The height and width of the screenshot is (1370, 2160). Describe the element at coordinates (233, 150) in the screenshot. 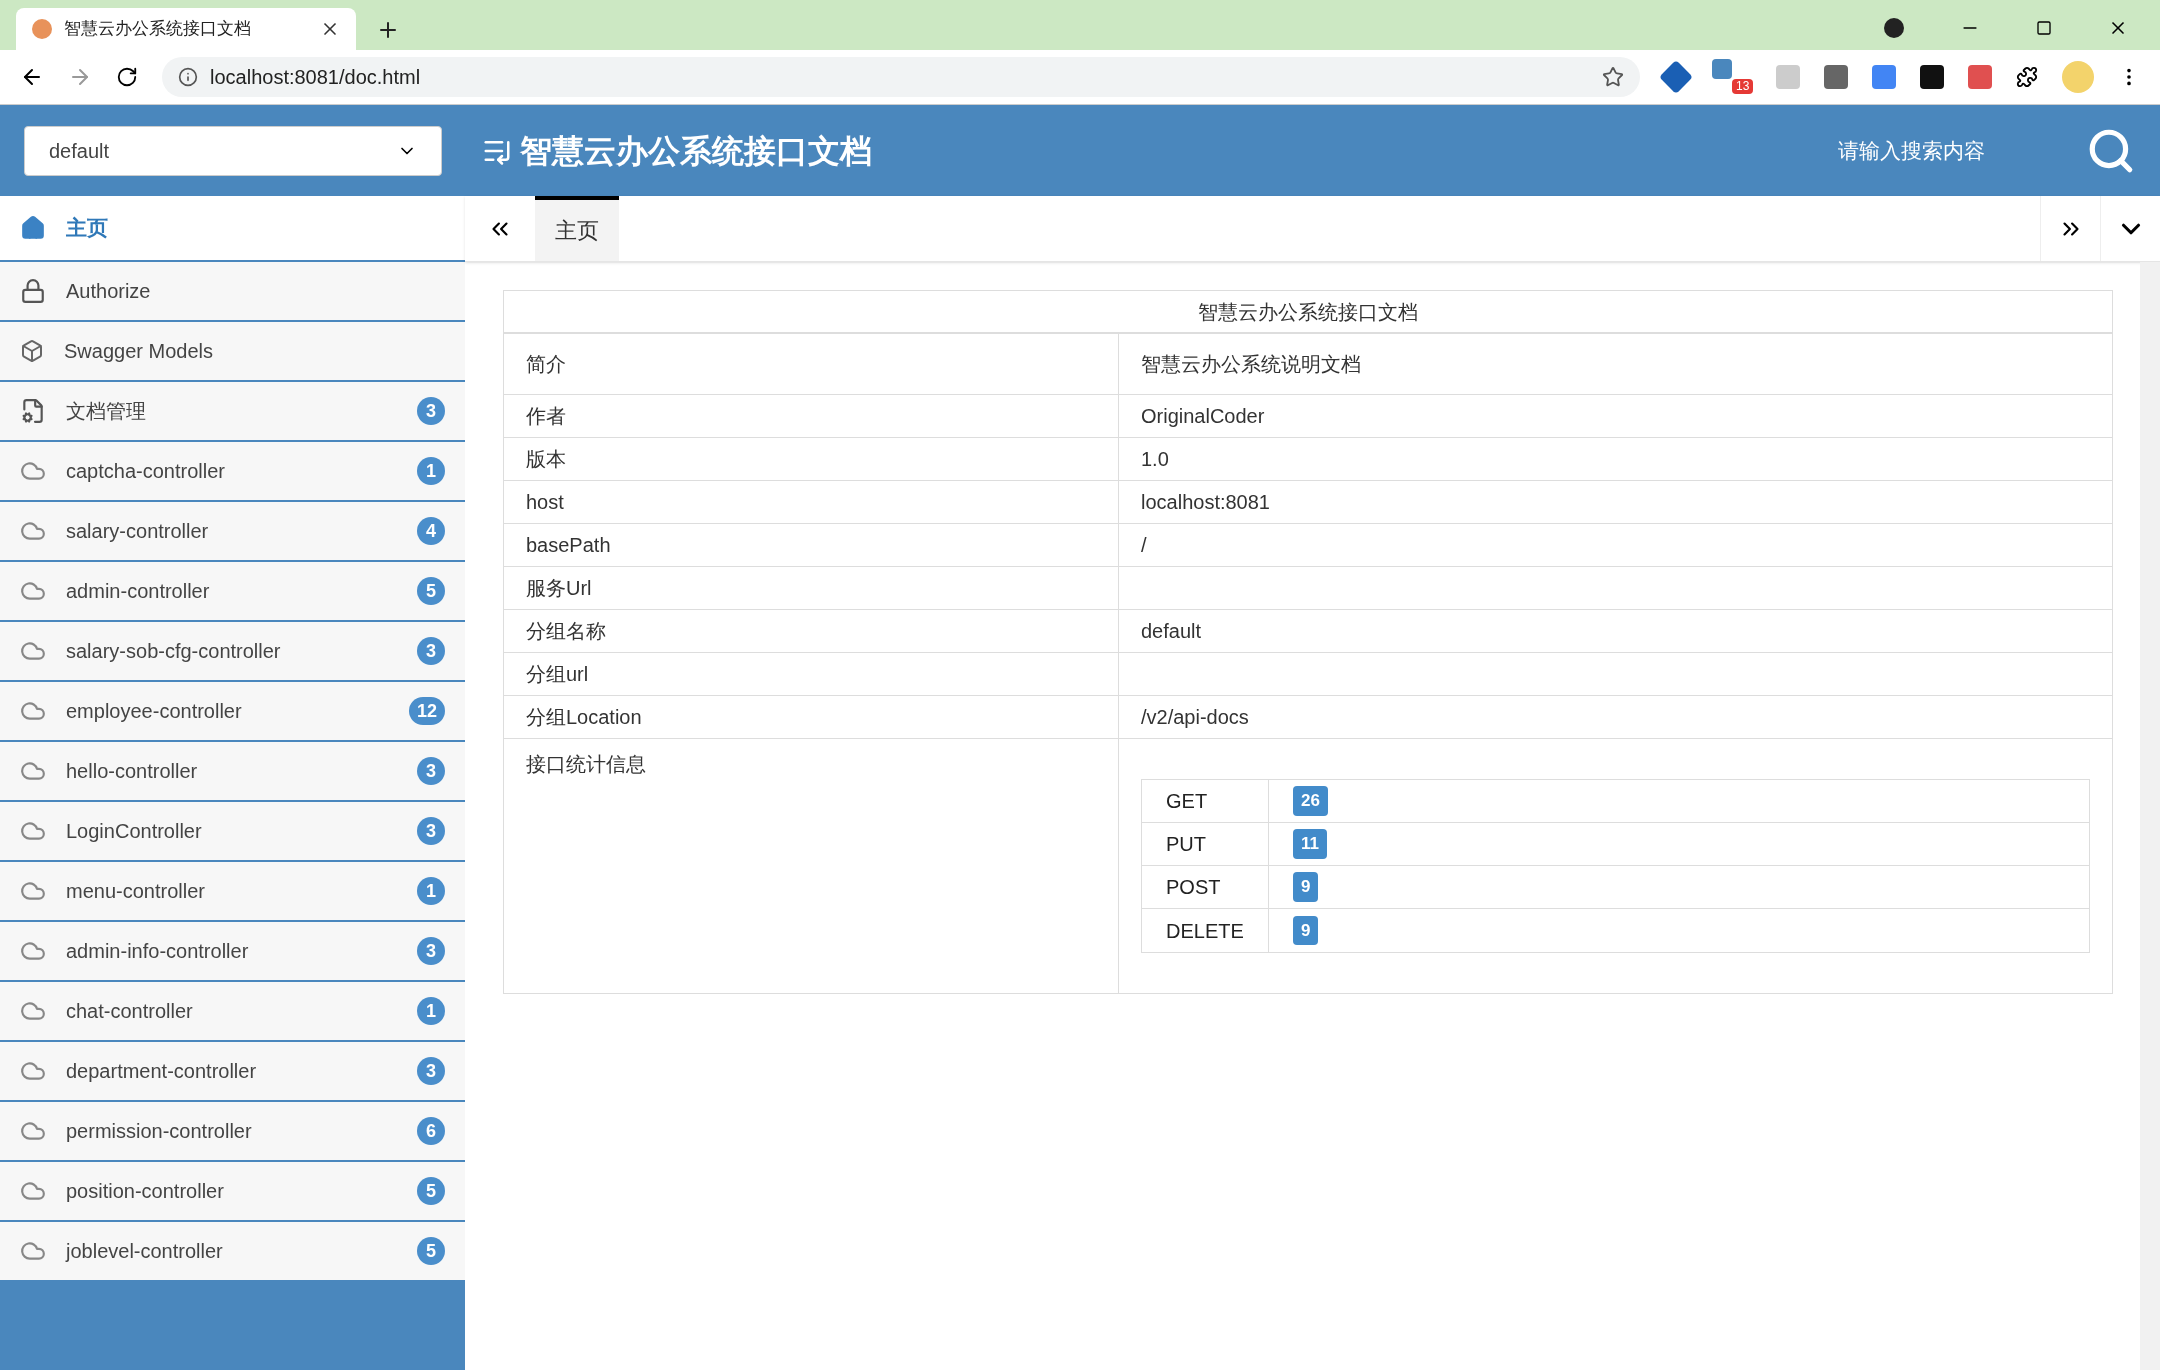

I see `group-select: default` at that location.